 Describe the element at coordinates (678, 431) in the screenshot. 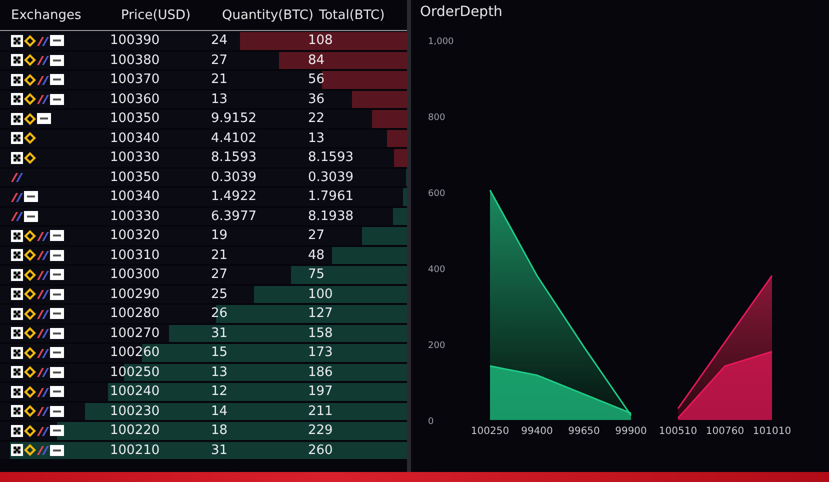

I see `x-tick-label: 100510` at that location.